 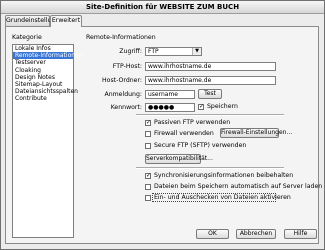 What do you see at coordinates (27, 37) in the screenshot?
I see `category-heading: Kategorie` at bounding box center [27, 37].